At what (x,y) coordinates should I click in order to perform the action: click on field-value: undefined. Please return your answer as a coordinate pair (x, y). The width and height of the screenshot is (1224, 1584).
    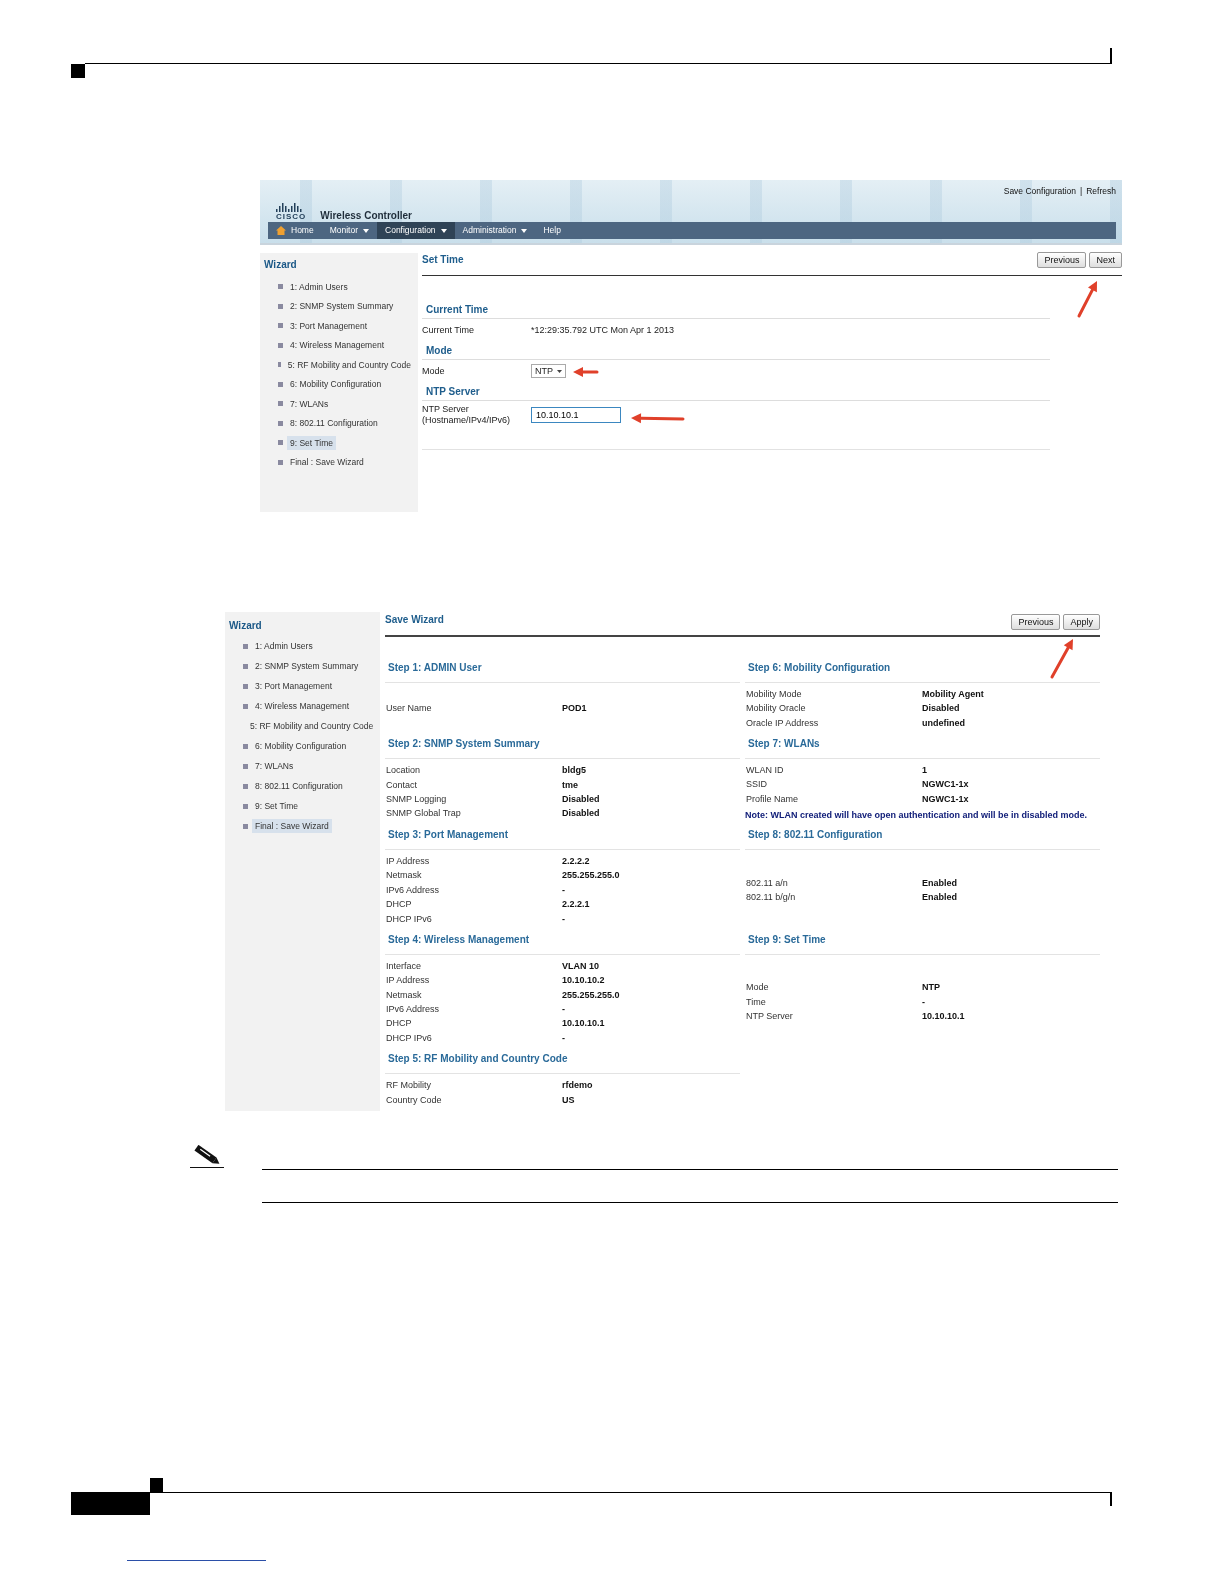
    Looking at the image, I should click on (943, 723).